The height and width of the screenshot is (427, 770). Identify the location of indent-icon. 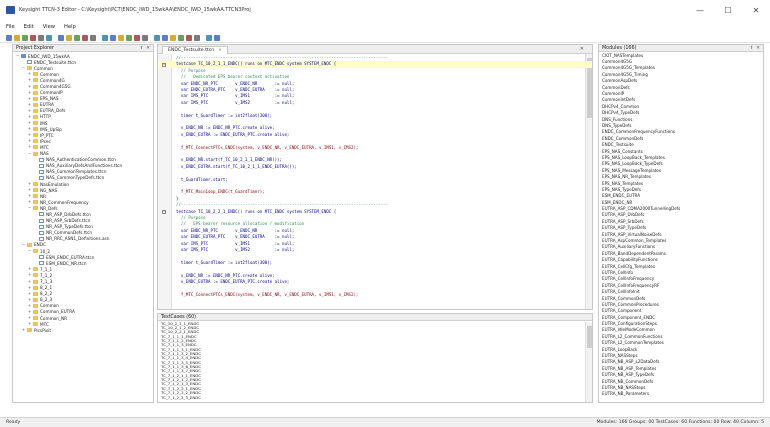
(137, 37).